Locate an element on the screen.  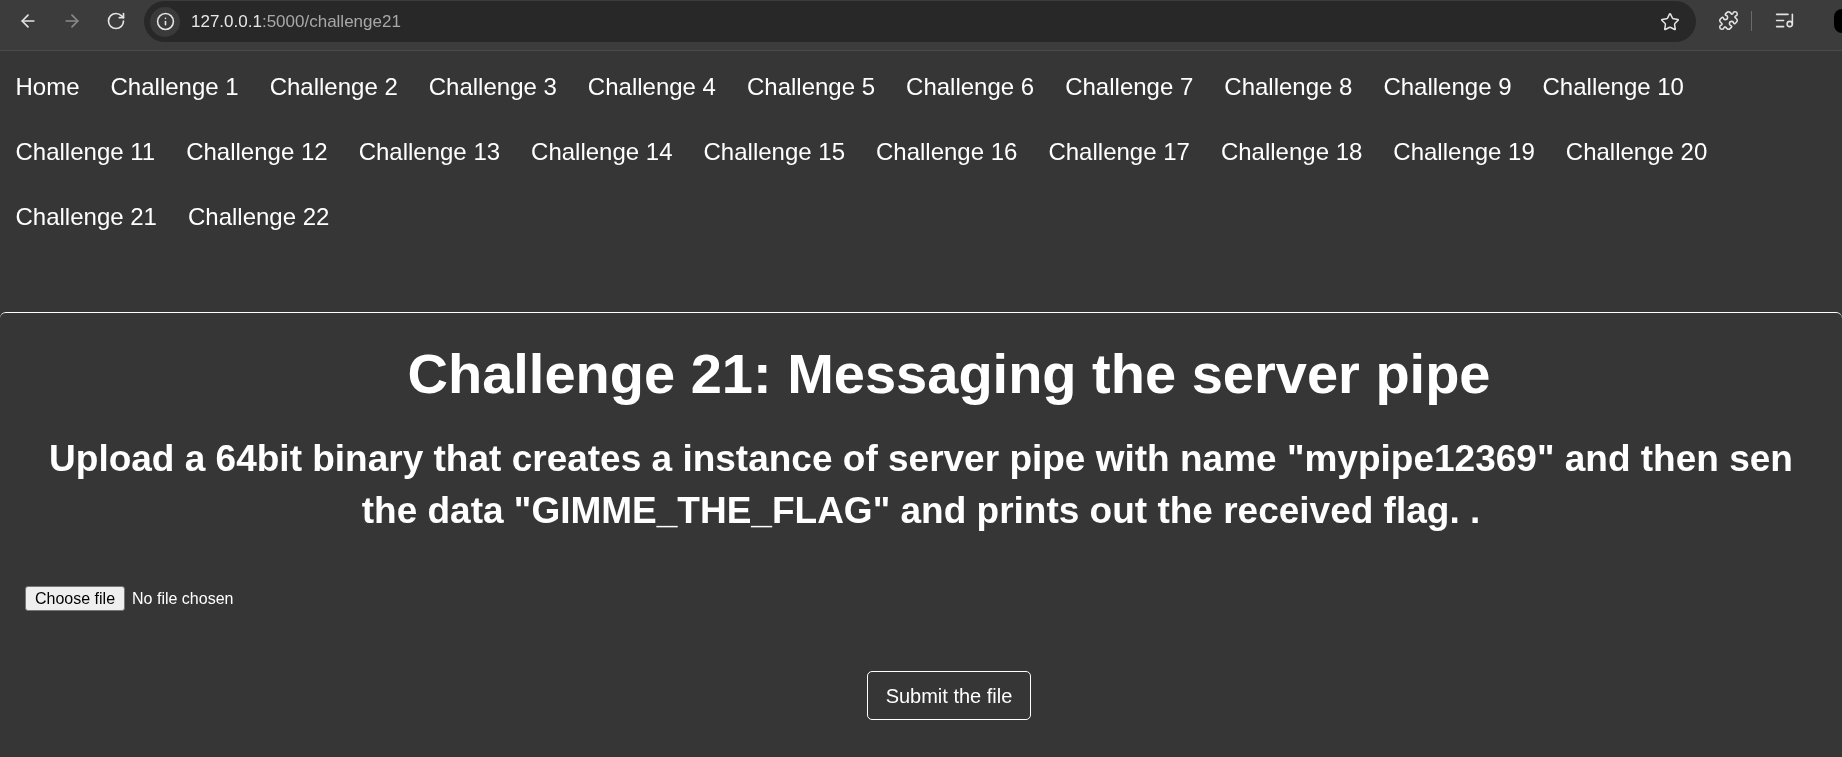
url-text: 127.0.0.1:5000/challenge21 is located at coordinates (296, 21).